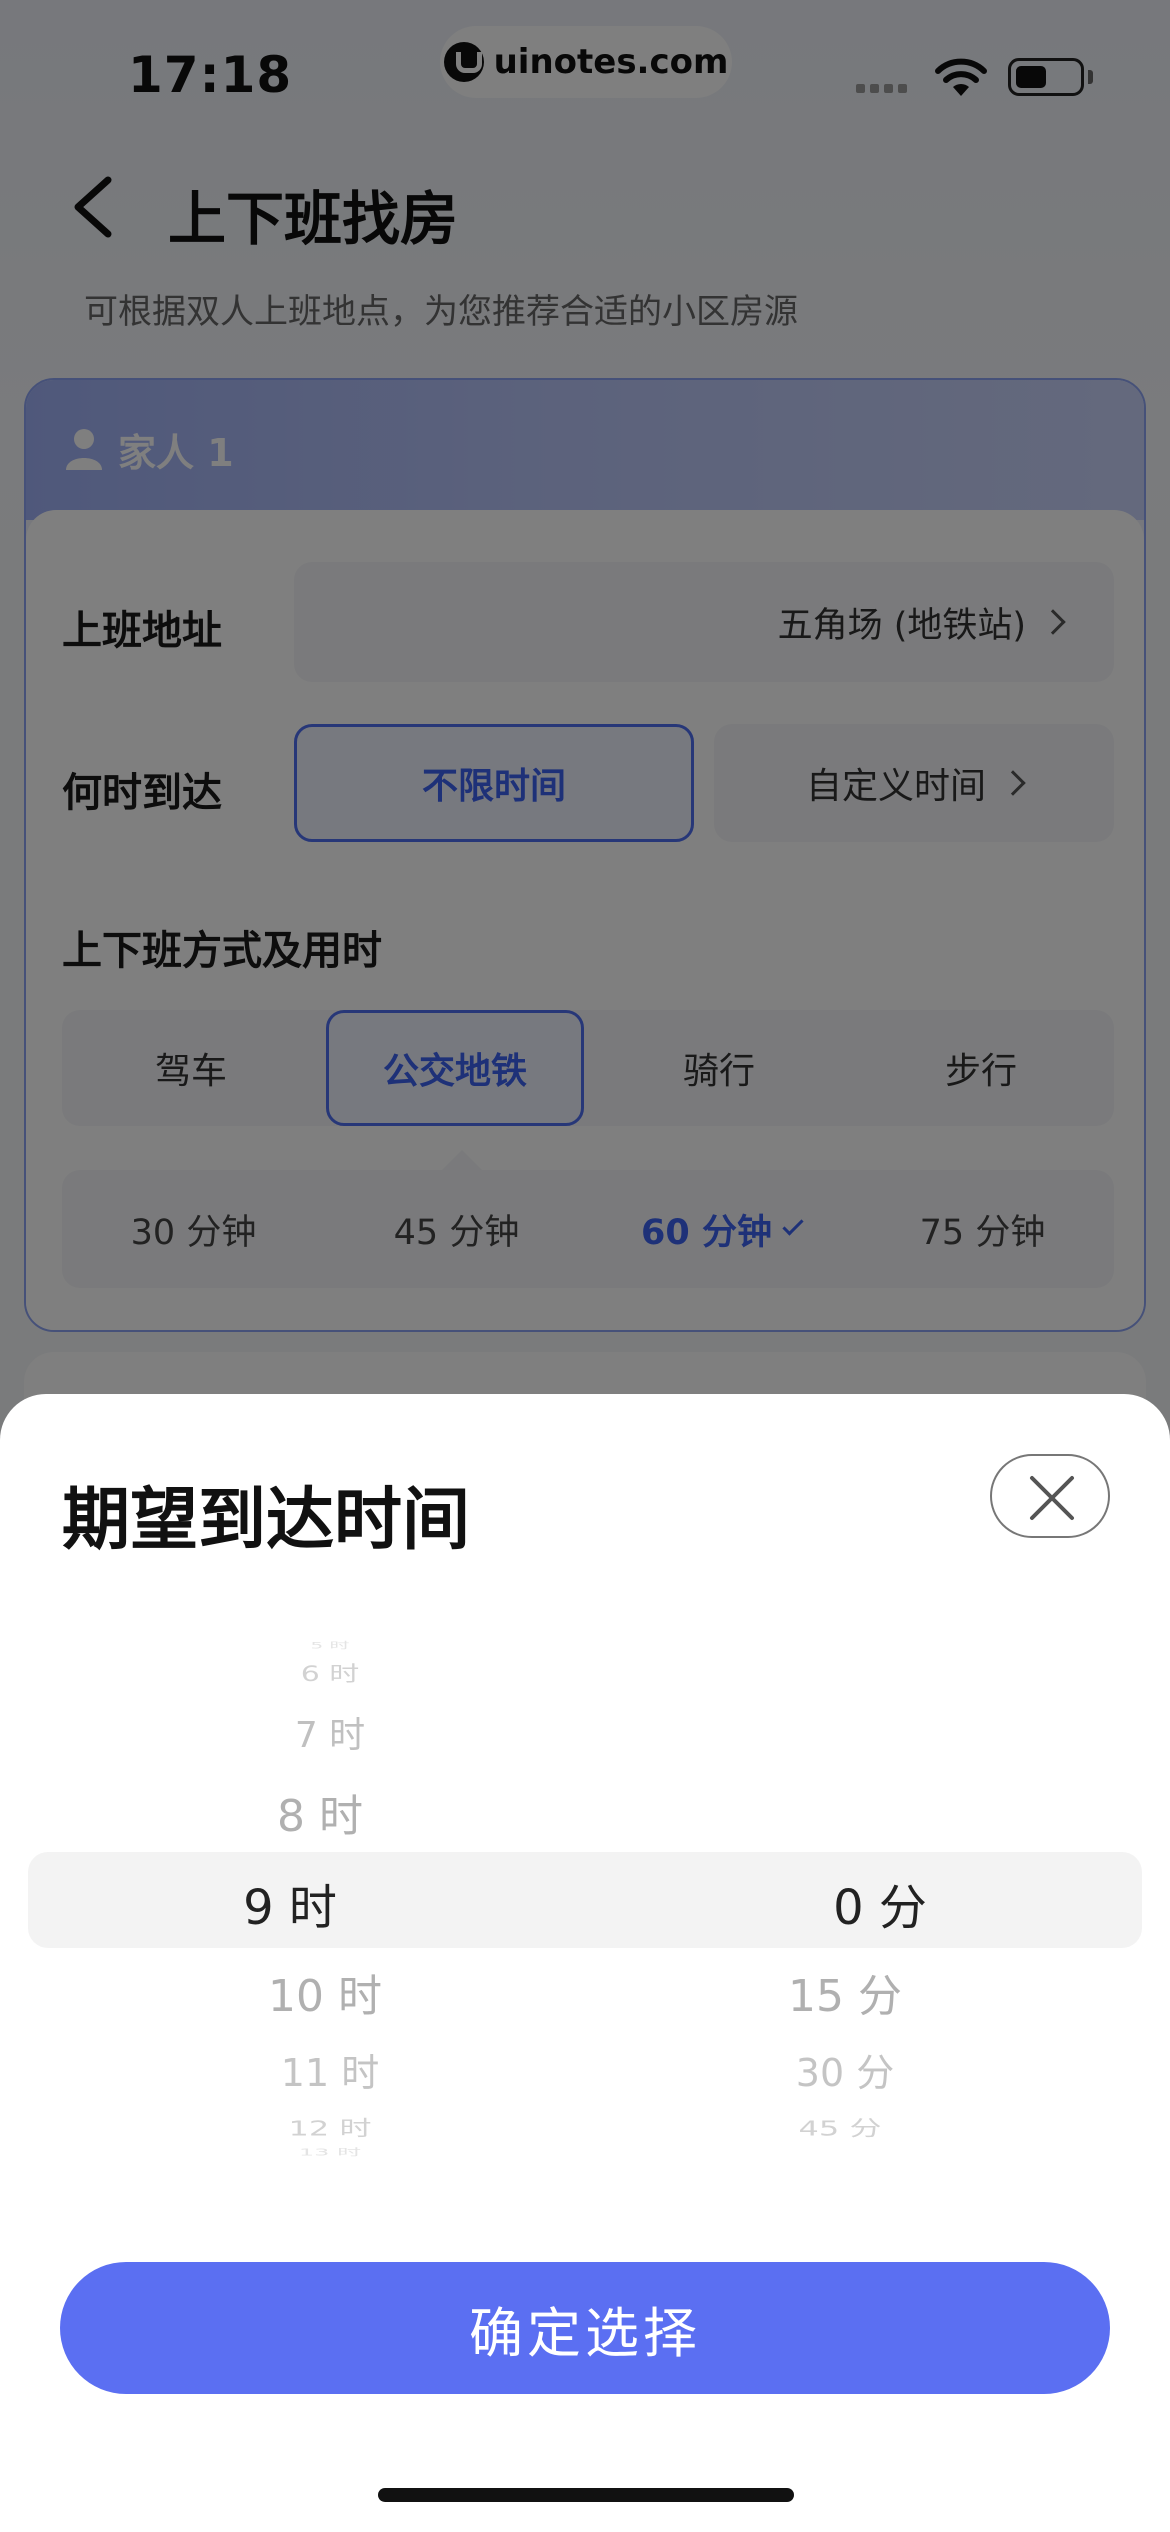 This screenshot has height=2532, width=1170. Describe the element at coordinates (290, 1903) in the screenshot. I see `hour-option-selected: 9 时` at that location.